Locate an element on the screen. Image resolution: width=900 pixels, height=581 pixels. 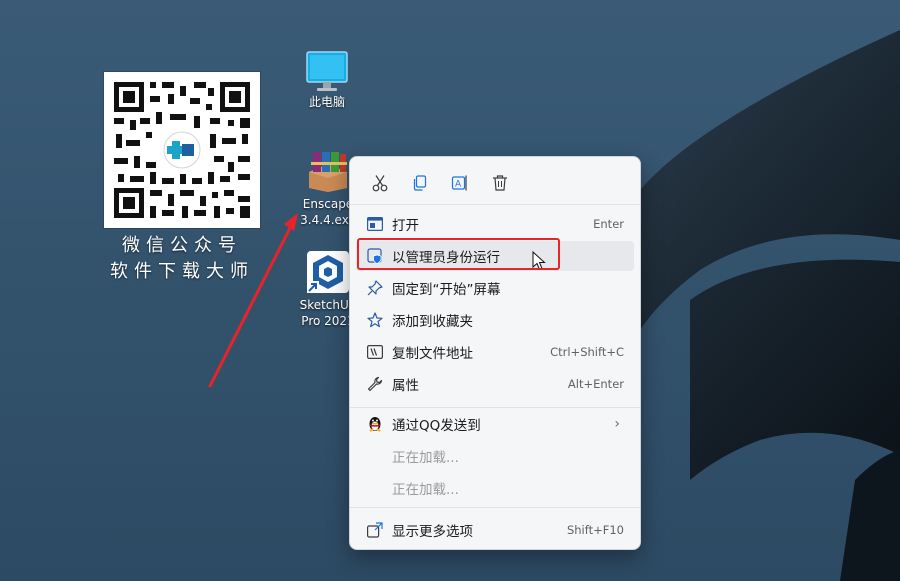
rename-icon: A is located at coordinates (459, 183).